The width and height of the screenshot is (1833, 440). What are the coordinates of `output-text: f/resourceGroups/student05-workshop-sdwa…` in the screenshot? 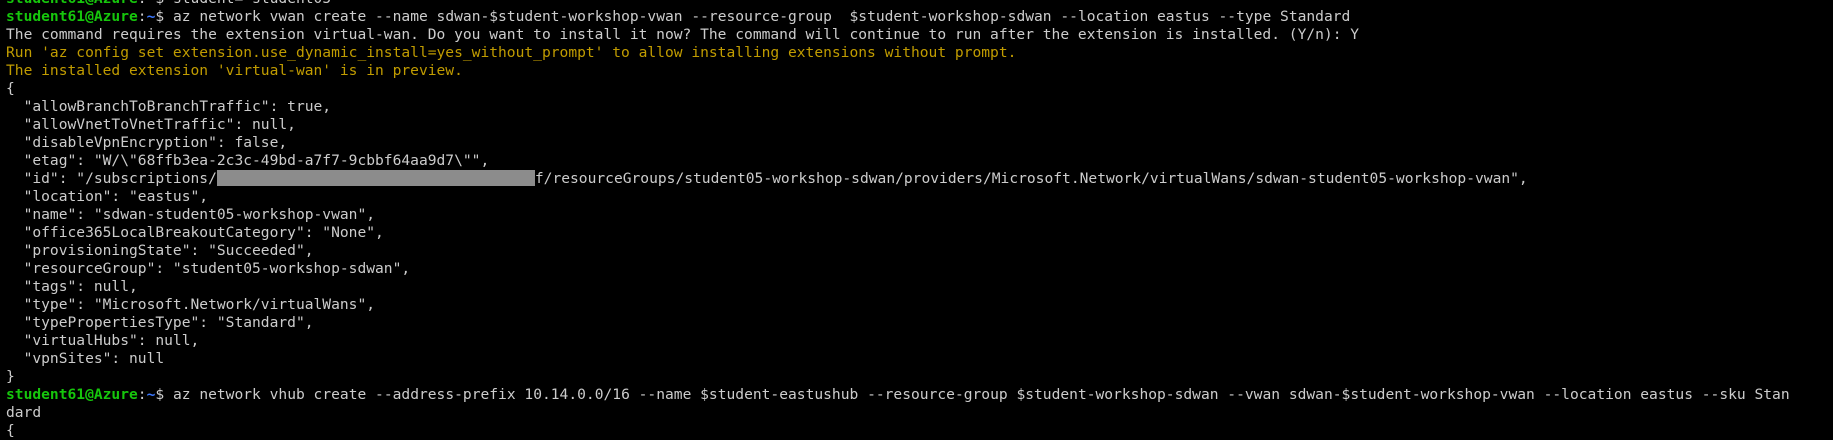 It's located at (1031, 178).